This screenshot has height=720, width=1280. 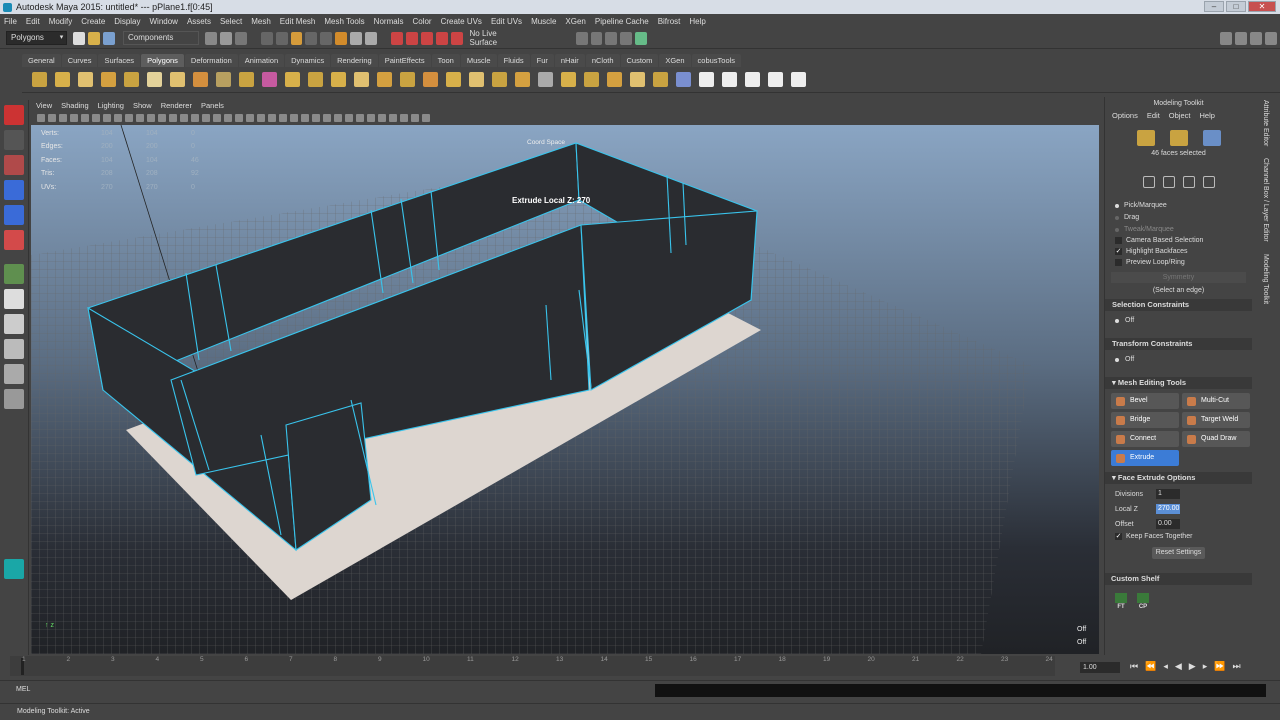 I want to click on panel-tool-36-icon, so click(x=426, y=118).